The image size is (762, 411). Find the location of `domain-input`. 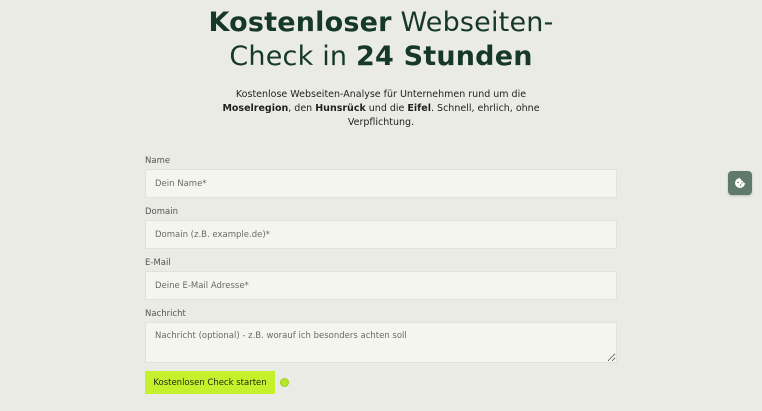

domain-input is located at coordinates (381, 234).